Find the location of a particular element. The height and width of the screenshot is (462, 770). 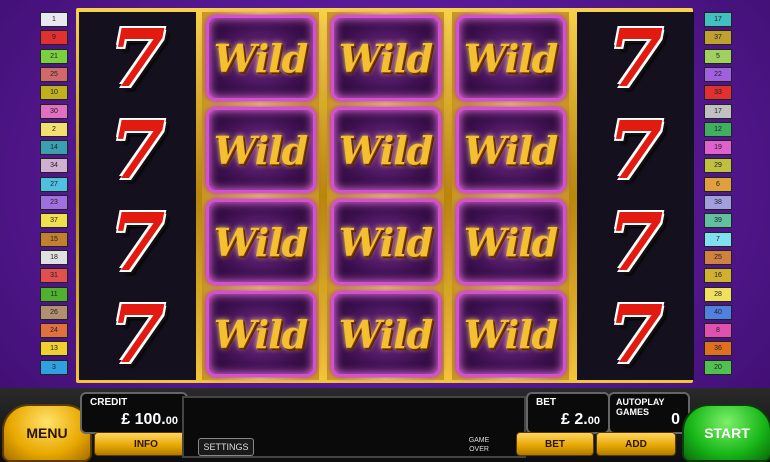

bet-amount: 2. is located at coordinates (581, 419).